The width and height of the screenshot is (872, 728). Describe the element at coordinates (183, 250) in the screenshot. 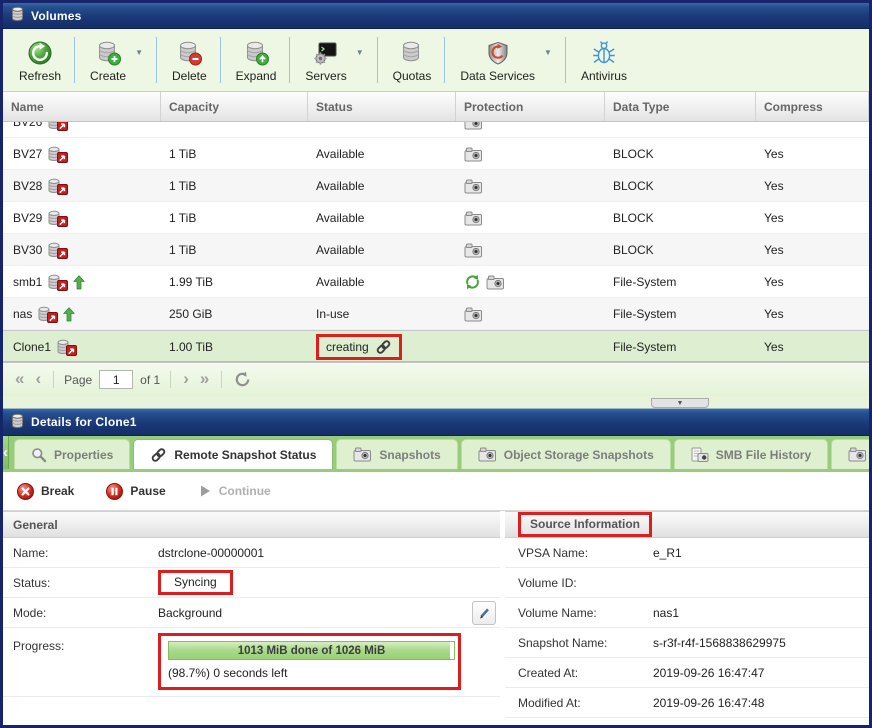

I see `cell-capacity: 1 TiB` at that location.